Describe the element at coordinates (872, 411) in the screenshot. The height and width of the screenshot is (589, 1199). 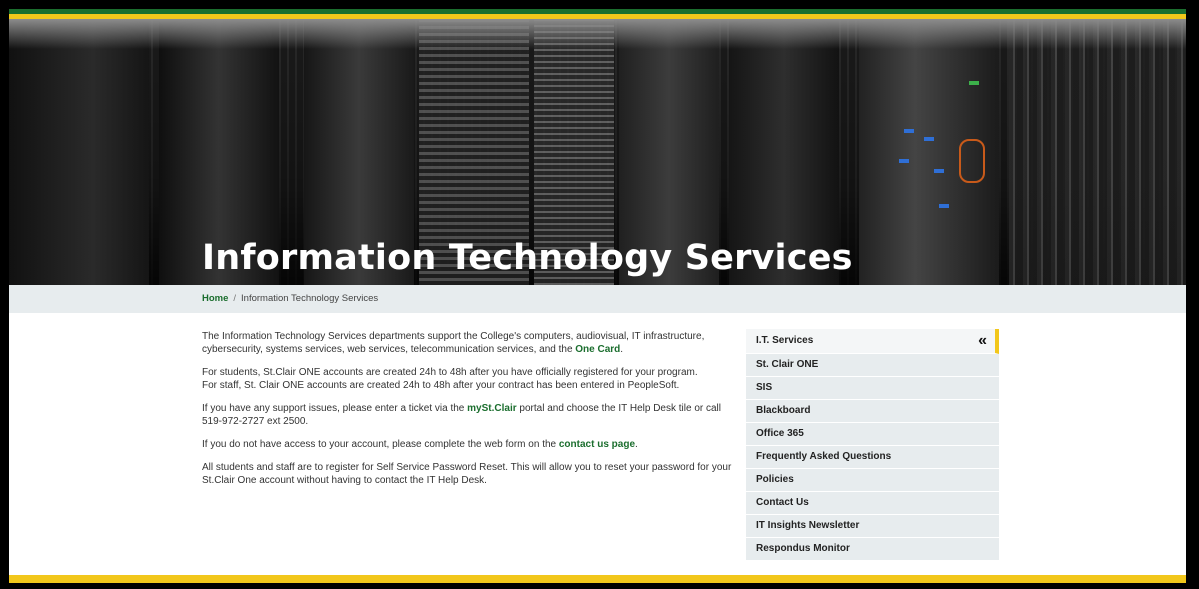
I see `sidenav-item-blackboard: Blackboard` at that location.